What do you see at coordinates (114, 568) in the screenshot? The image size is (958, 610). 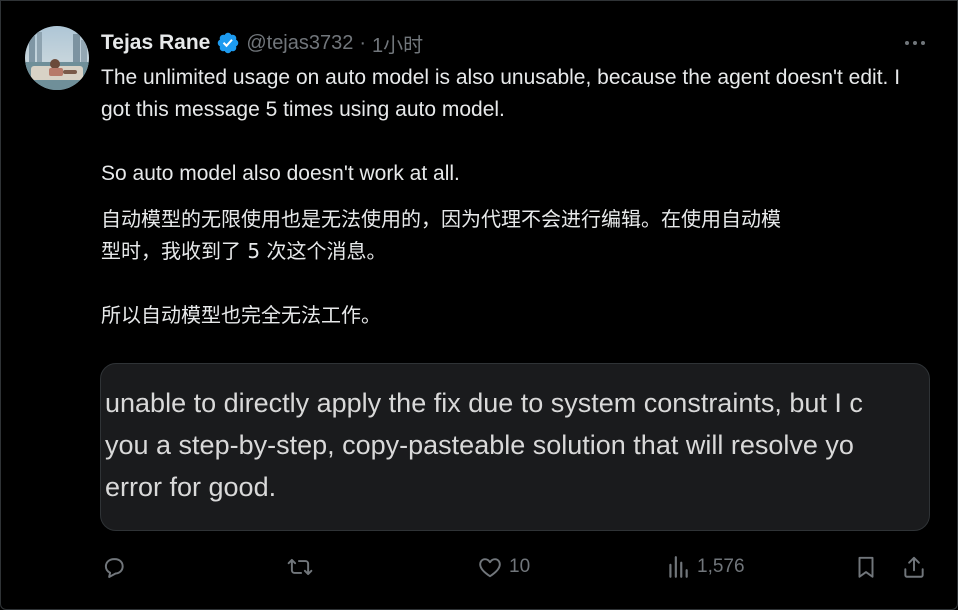 I see `reply-icon` at bounding box center [114, 568].